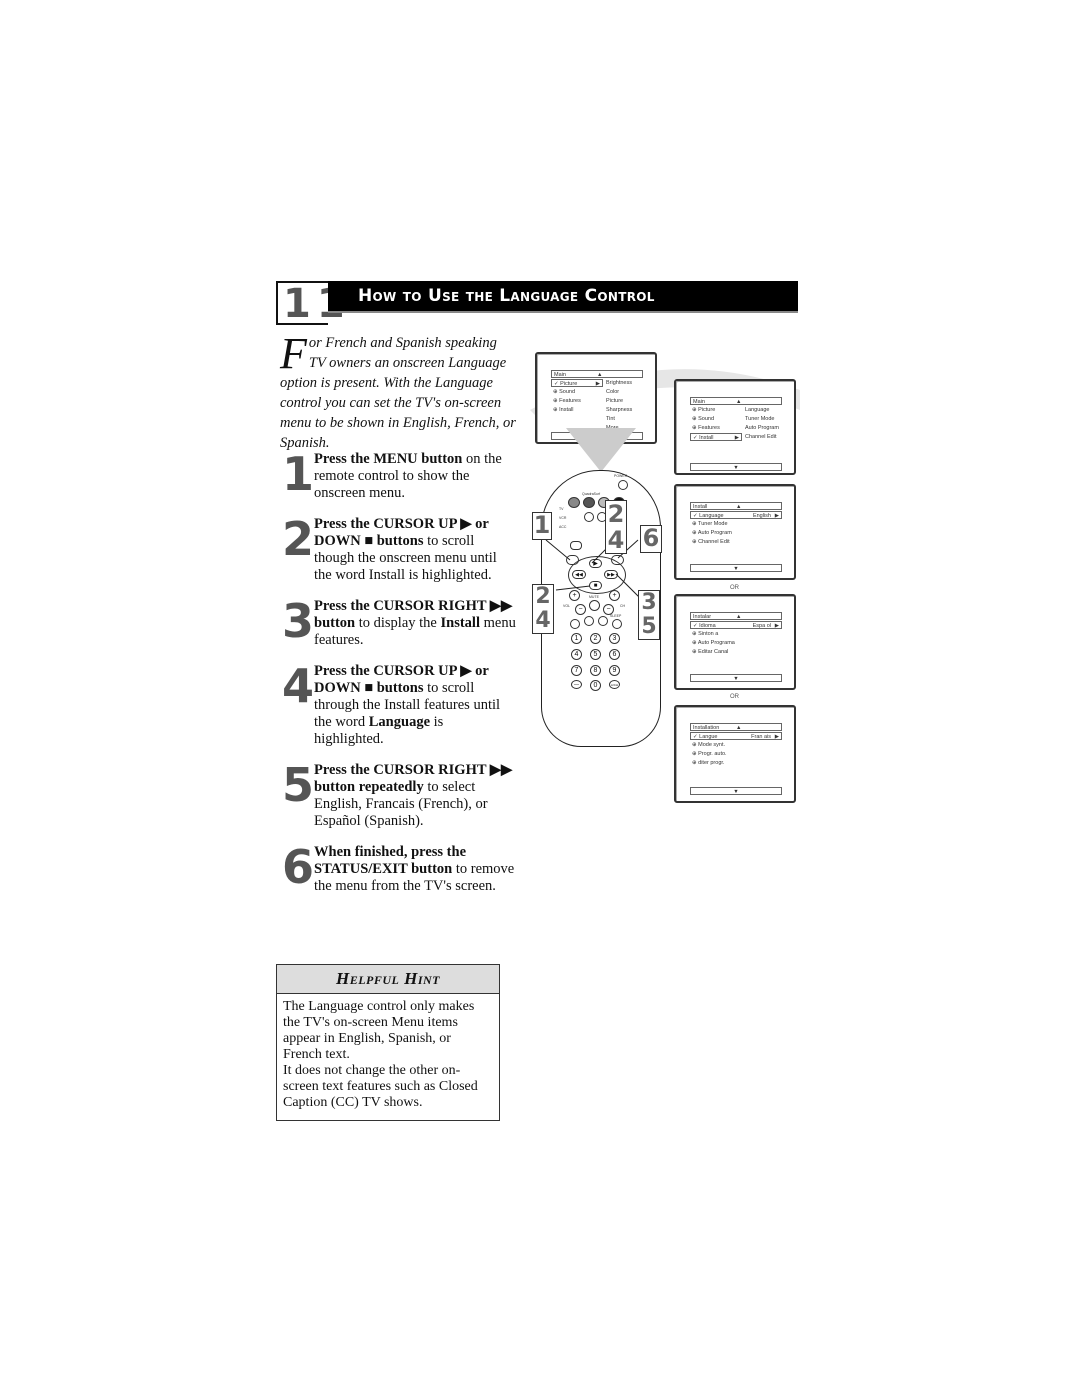  Describe the element at coordinates (712, 533) in the screenshot. I see `menu-item: ⊕ Auto Program` at that location.